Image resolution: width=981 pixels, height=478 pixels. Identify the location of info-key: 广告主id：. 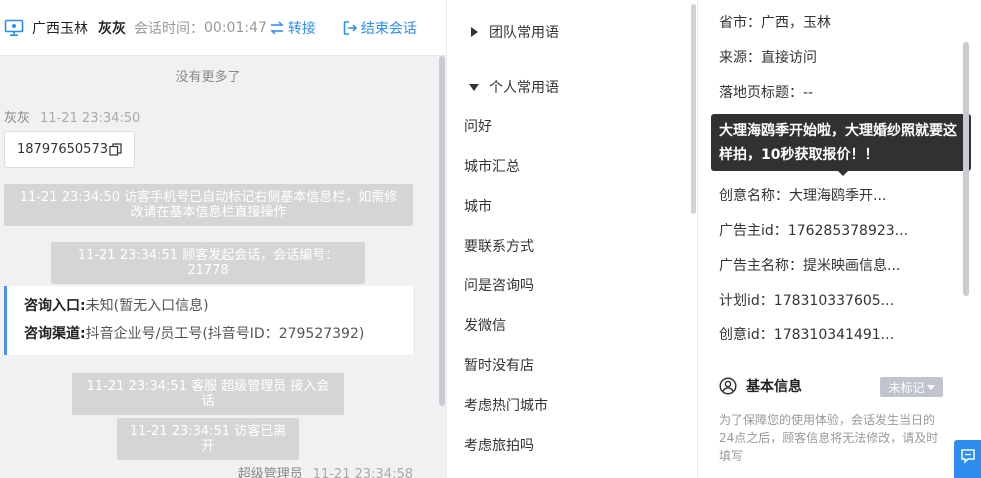
(753, 231).